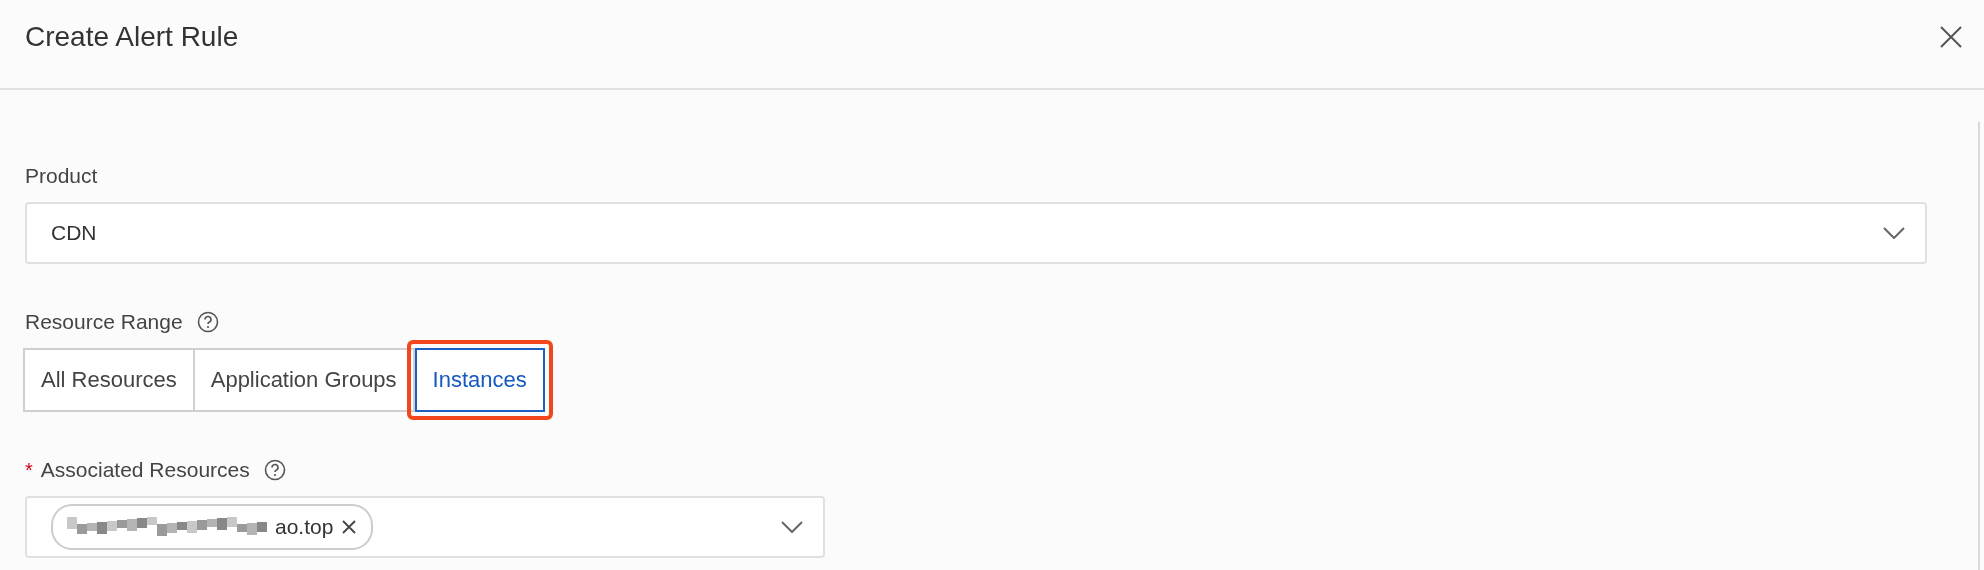 The height and width of the screenshot is (570, 1984). I want to click on required-mark: *, so click(29, 470).